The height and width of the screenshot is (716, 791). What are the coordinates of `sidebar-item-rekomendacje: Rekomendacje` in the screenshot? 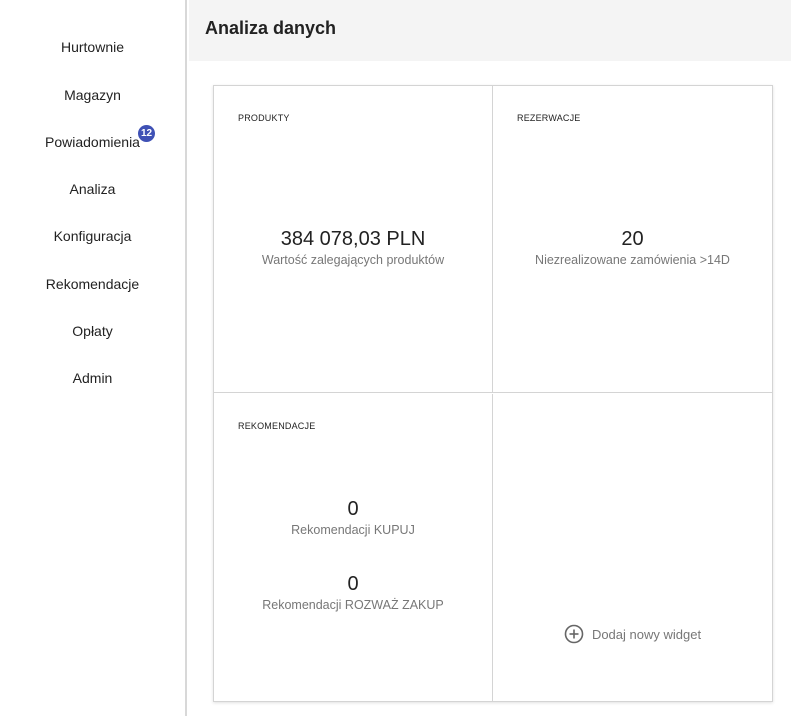 It's located at (92, 284).